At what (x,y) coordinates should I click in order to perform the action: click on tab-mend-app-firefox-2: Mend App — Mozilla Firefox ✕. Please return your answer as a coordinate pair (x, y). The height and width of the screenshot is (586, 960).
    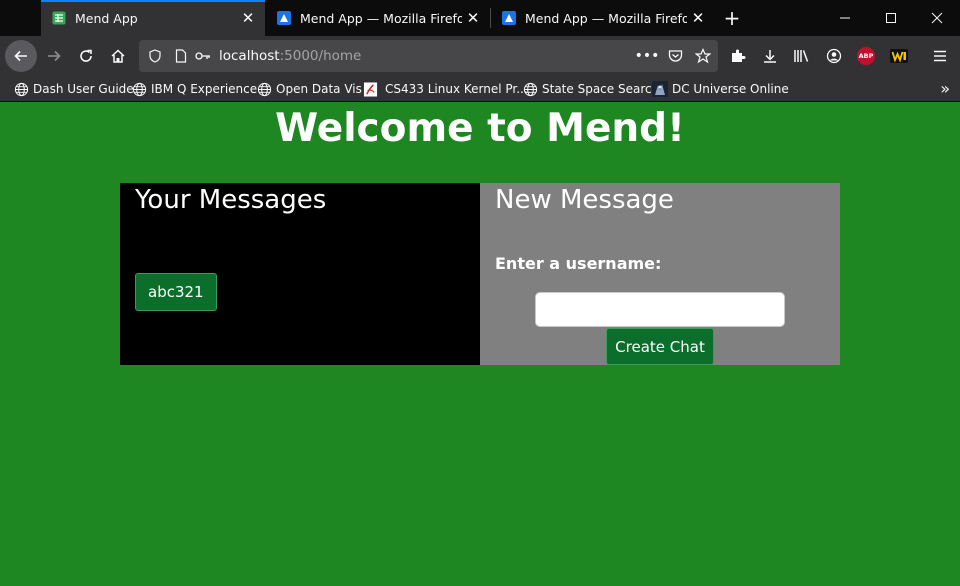
    Looking at the image, I should click on (603, 18).